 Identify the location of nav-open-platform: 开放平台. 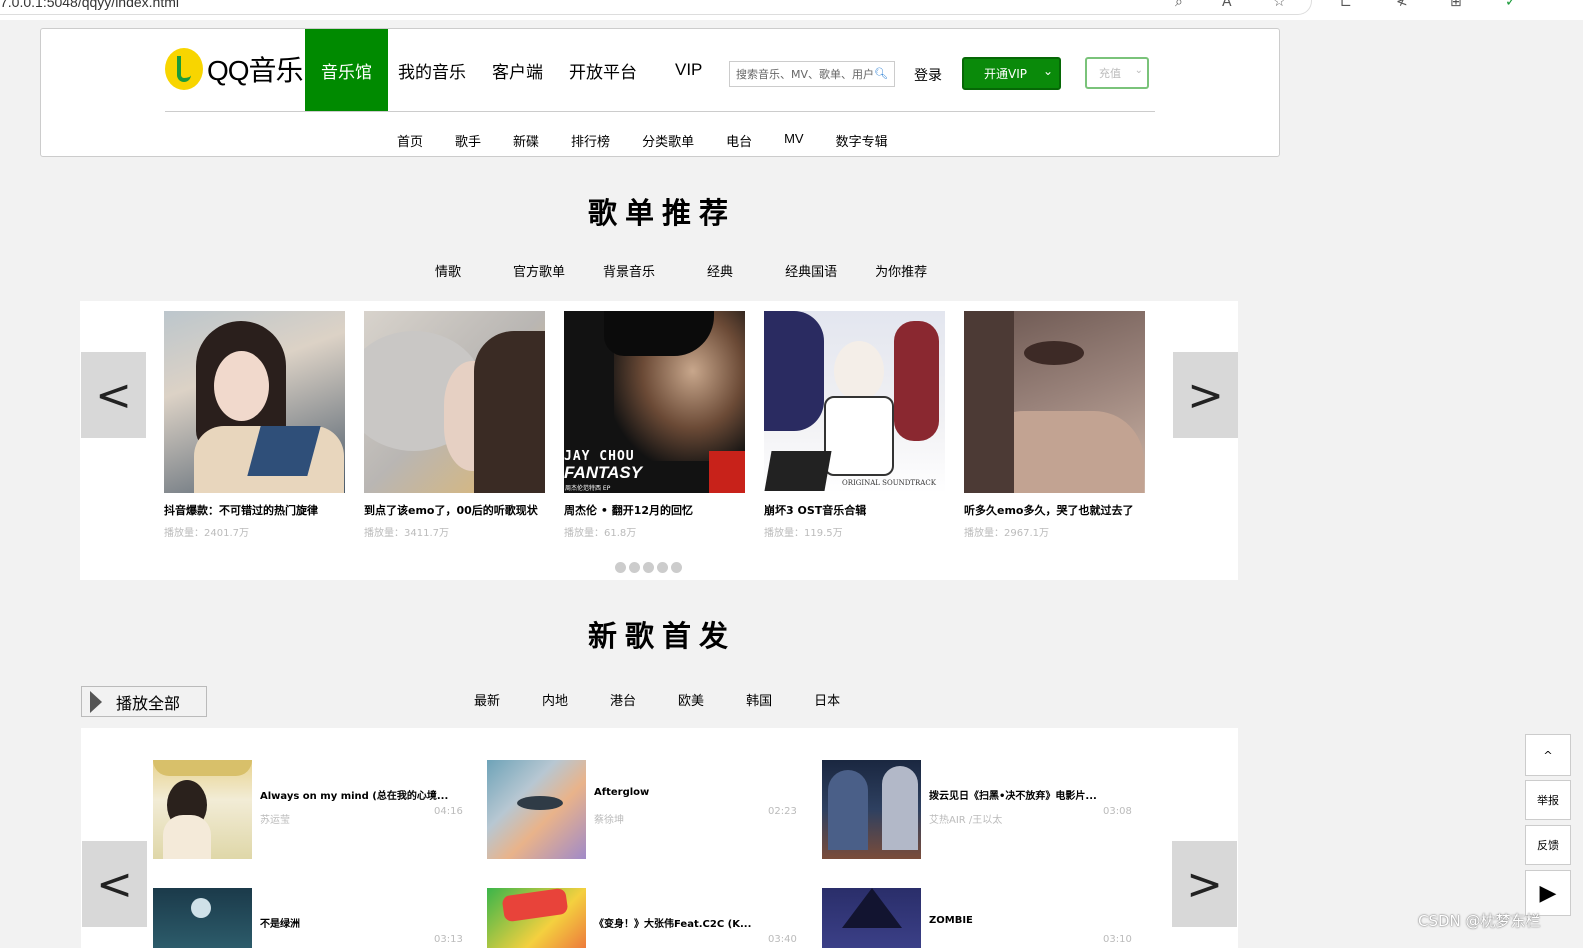
(600, 70).